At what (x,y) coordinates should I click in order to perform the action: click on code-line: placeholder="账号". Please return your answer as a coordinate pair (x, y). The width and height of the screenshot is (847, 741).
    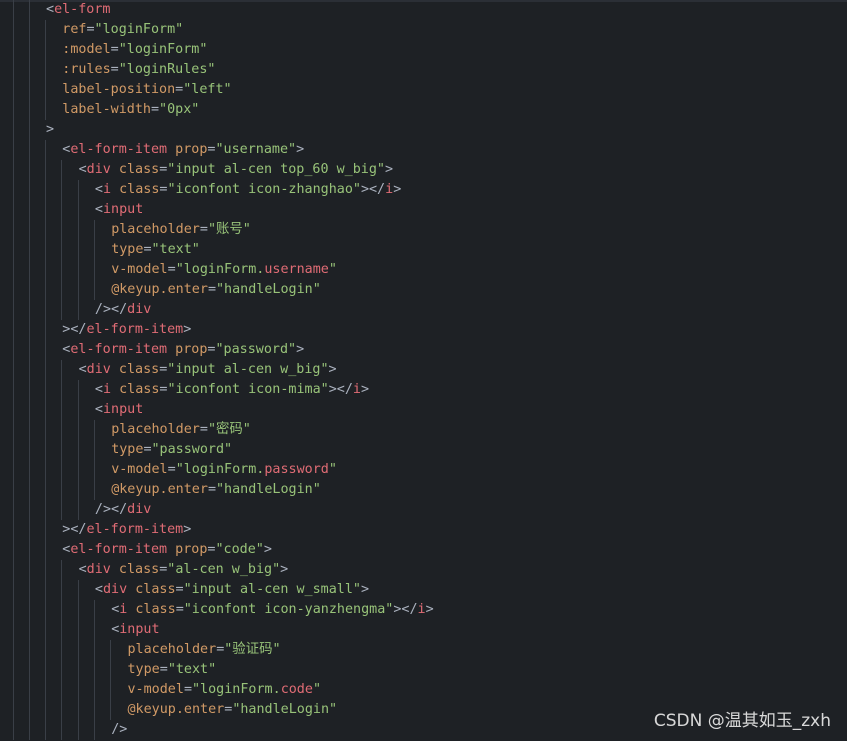
    Looking at the image, I should click on (423, 230).